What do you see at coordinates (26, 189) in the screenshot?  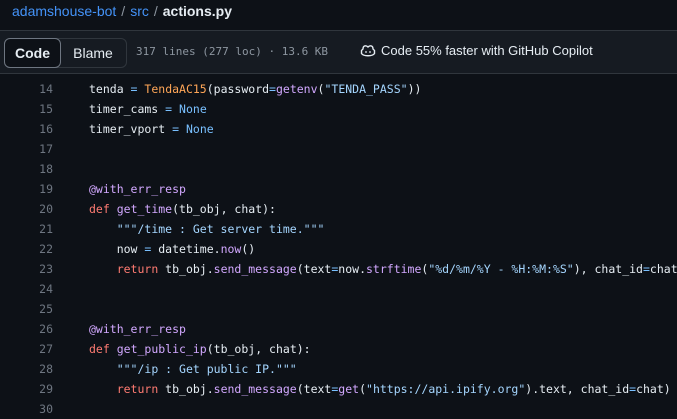 I see `line-number: 19` at bounding box center [26, 189].